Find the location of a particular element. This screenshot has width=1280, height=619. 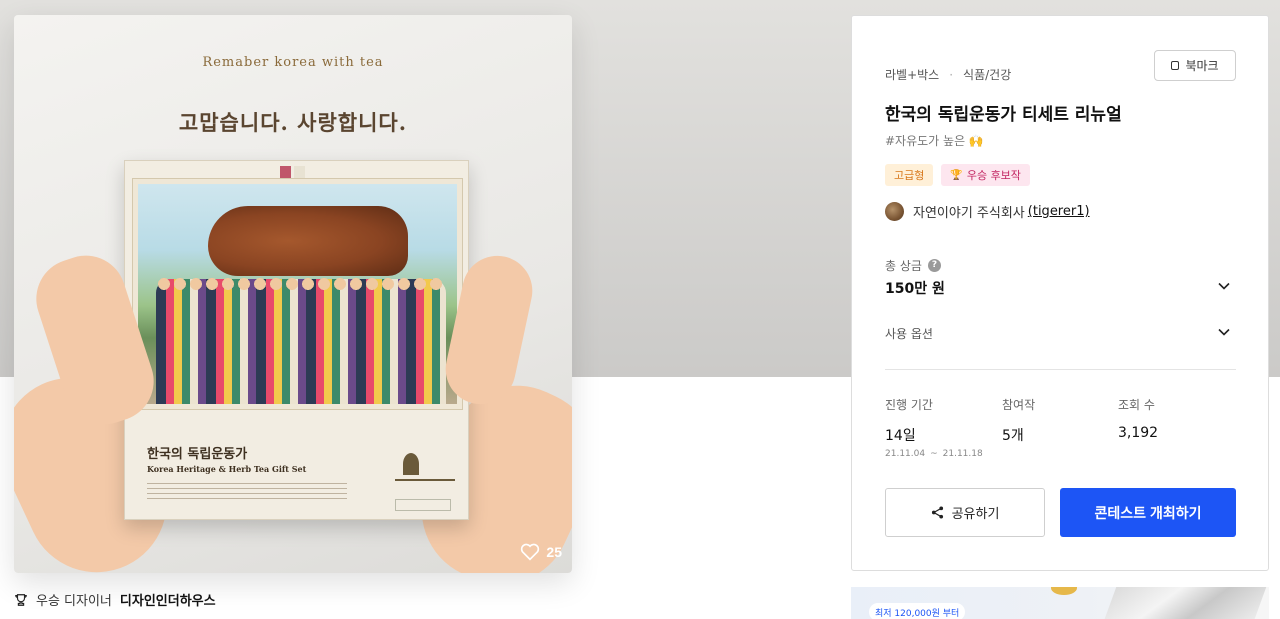

bookmark-label: 북마크 is located at coordinates (1202, 66).